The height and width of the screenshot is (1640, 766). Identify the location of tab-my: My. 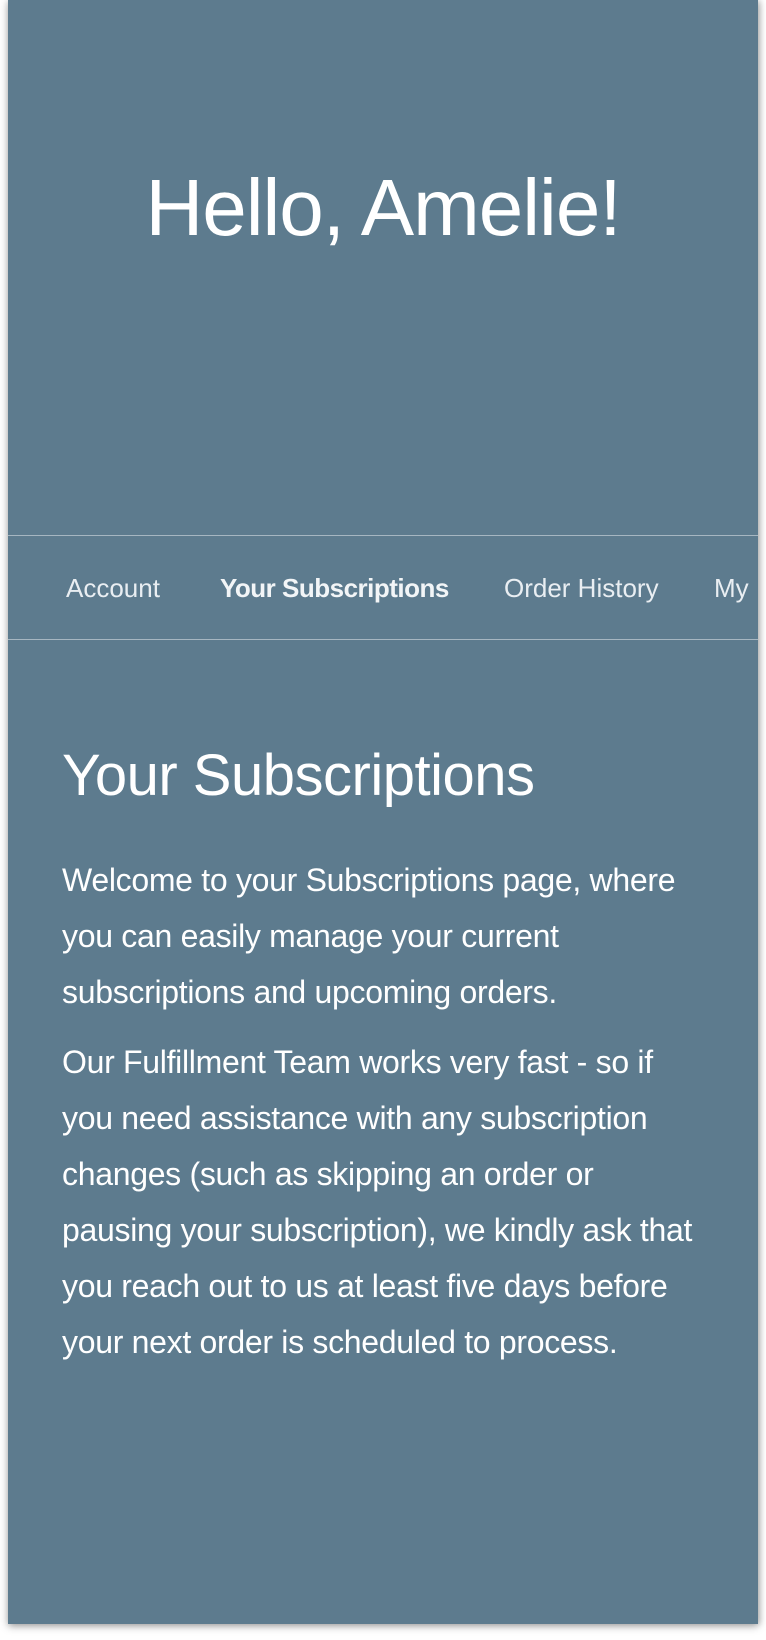
(731, 588).